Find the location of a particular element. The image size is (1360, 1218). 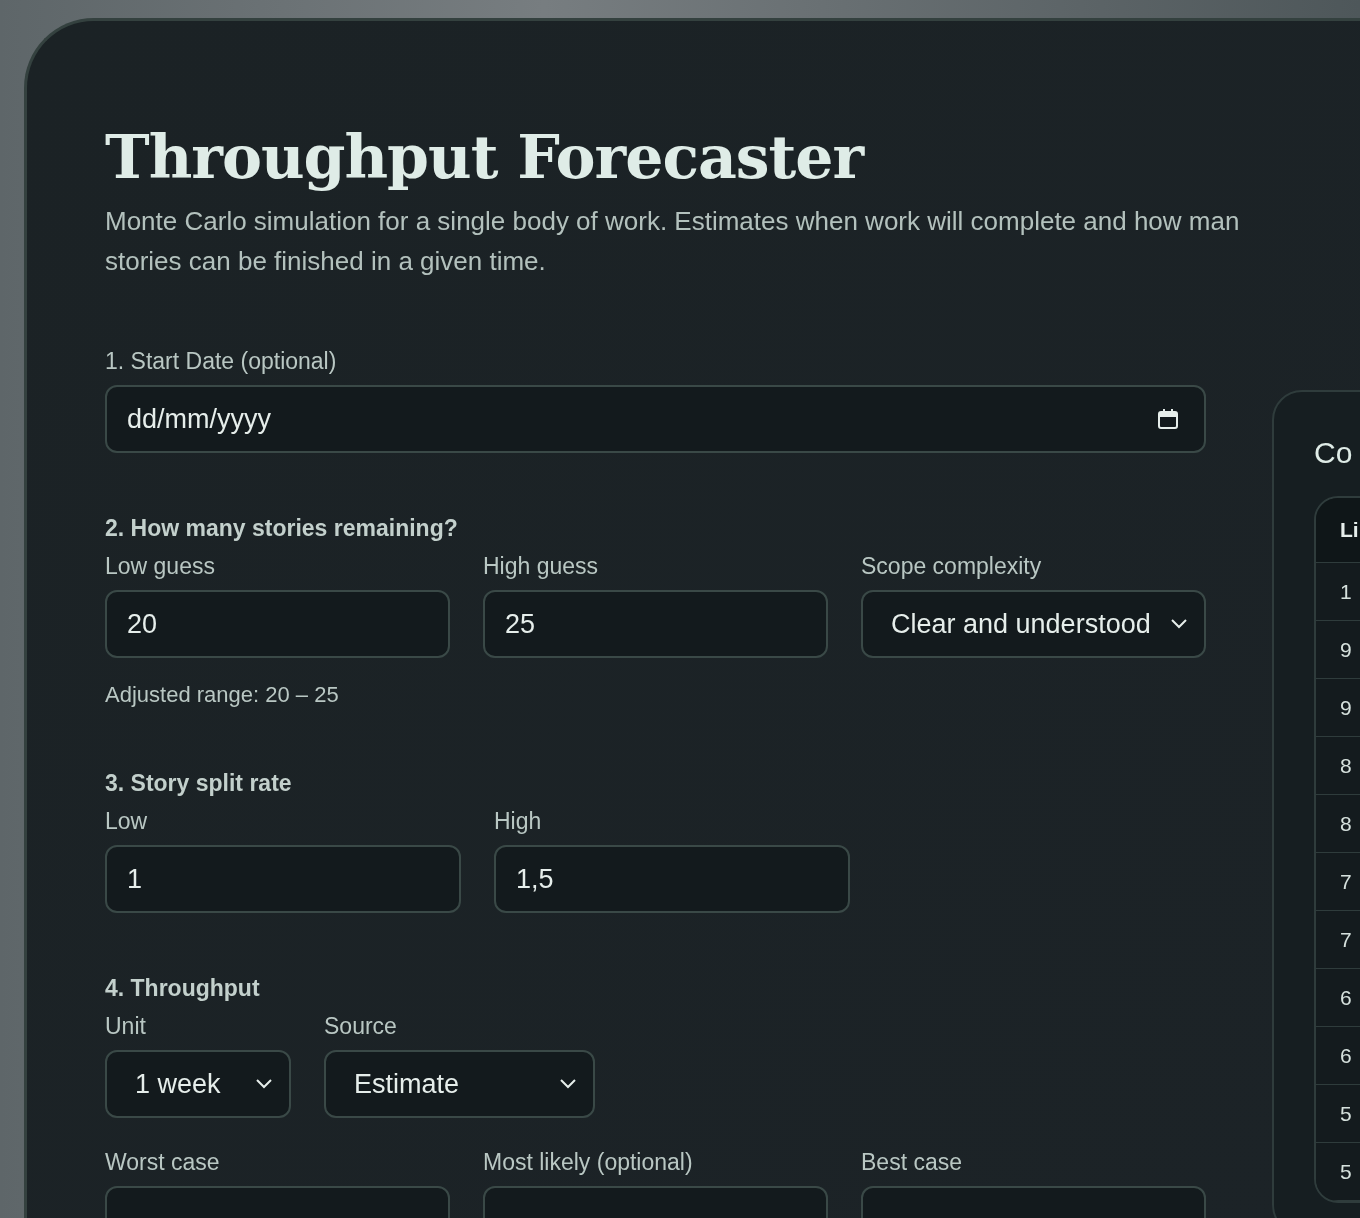

dropdown: Estimate is located at coordinates (459, 1084).